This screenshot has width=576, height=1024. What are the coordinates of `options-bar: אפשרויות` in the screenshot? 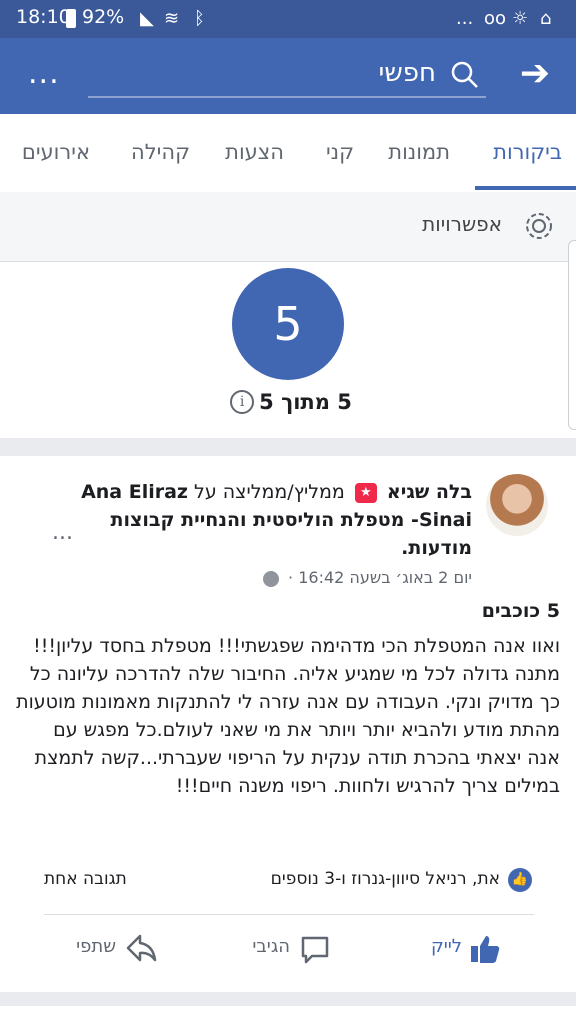 It's located at (288, 227).